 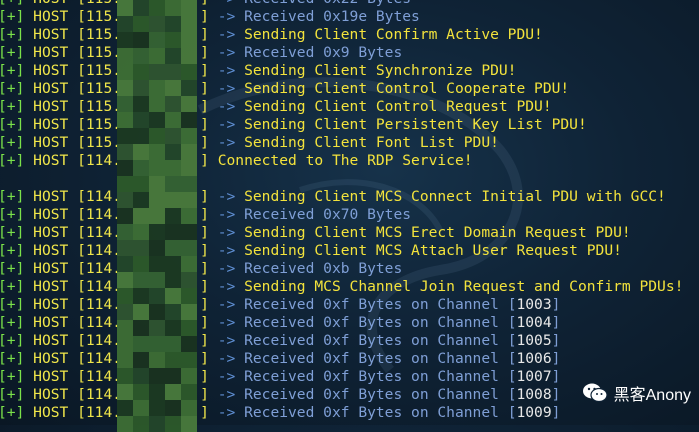 What do you see at coordinates (534, 304) in the screenshot?
I see `channel-number: 1003` at bounding box center [534, 304].